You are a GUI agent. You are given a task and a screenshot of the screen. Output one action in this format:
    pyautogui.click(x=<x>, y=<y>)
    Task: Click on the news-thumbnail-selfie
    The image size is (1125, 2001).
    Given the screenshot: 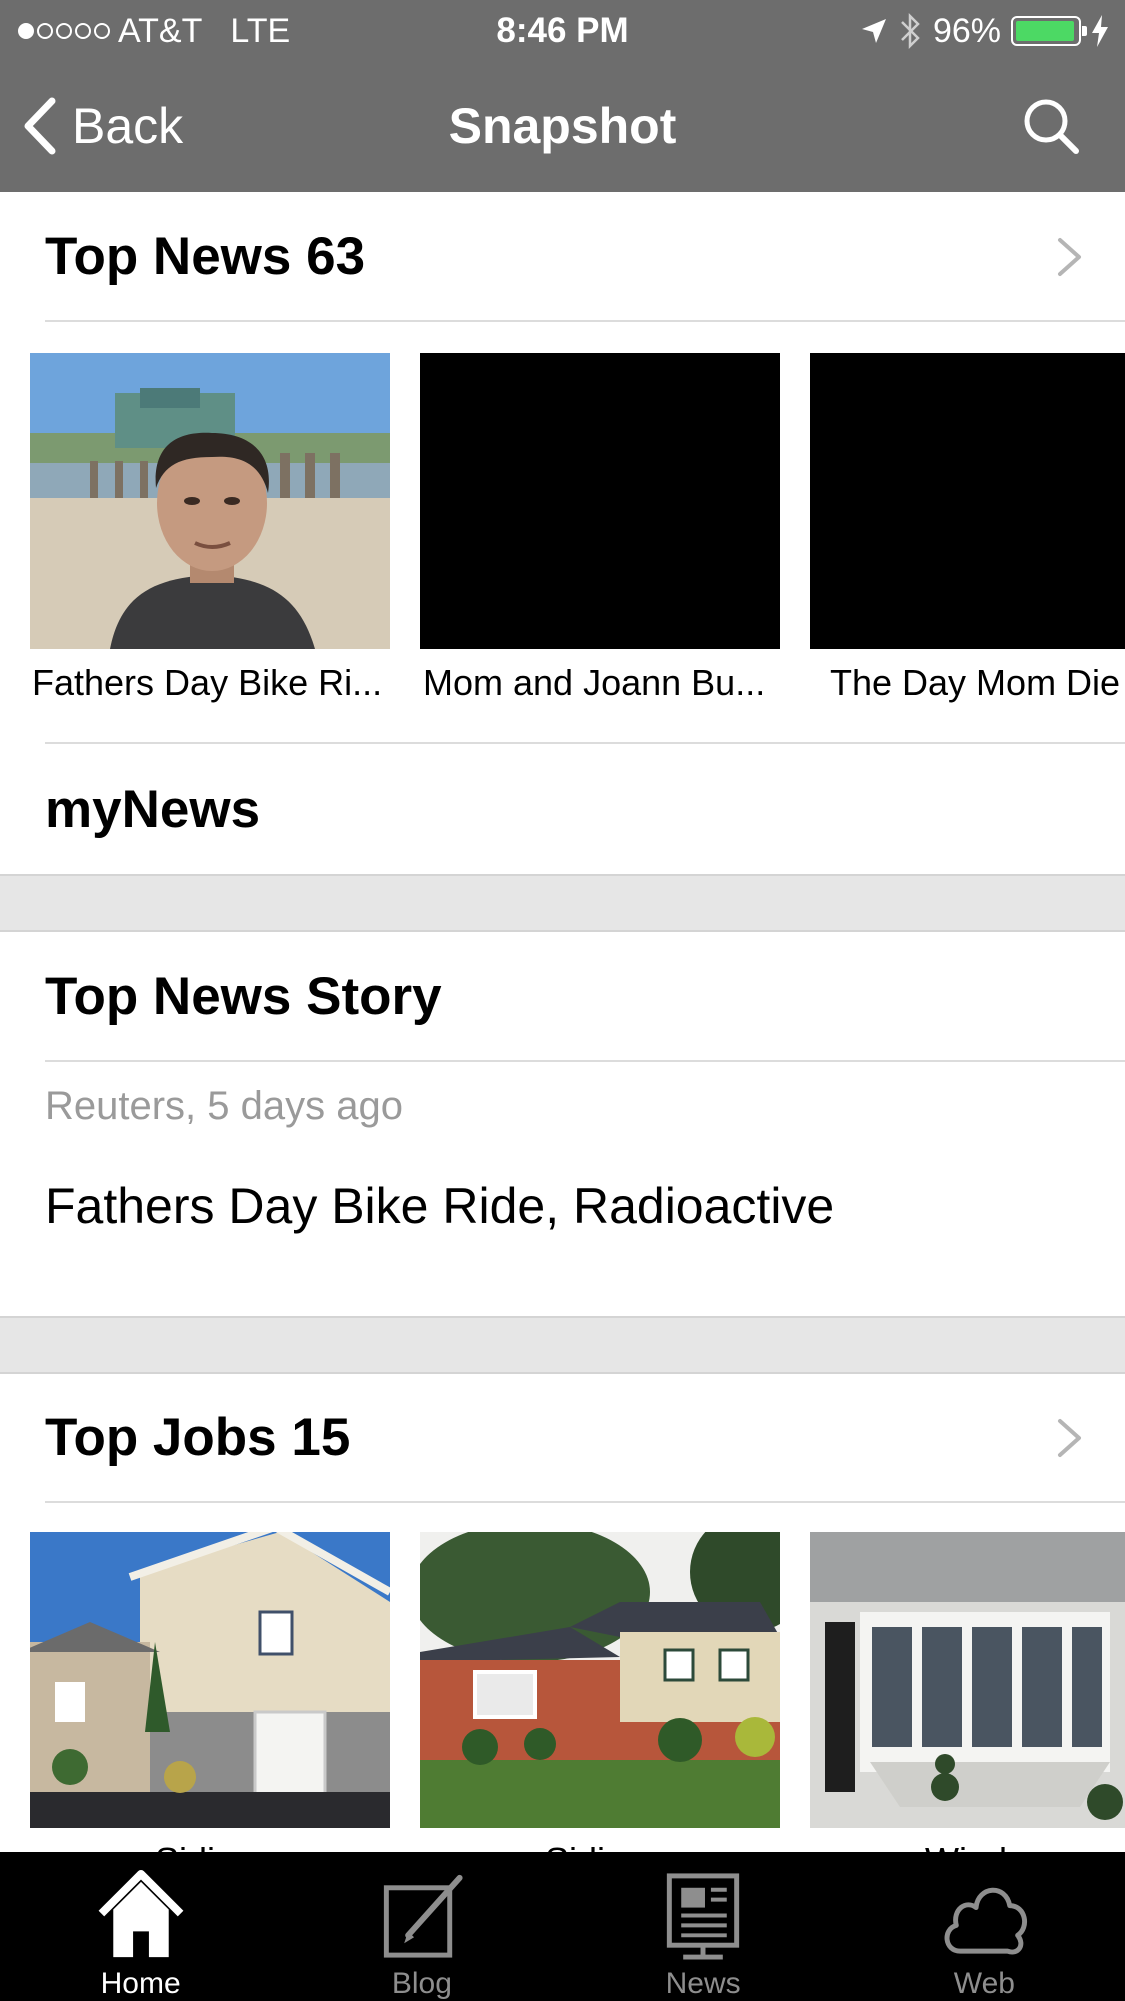 What is the action you would take?
    pyautogui.click(x=210, y=501)
    